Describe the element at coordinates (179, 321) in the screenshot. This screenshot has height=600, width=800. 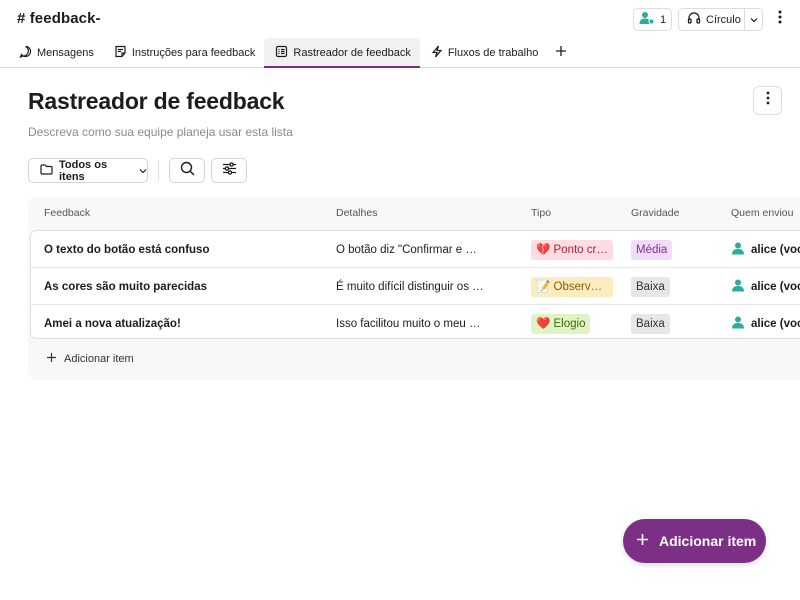
I see `feedback-cell: Amei a nova atualização!` at that location.